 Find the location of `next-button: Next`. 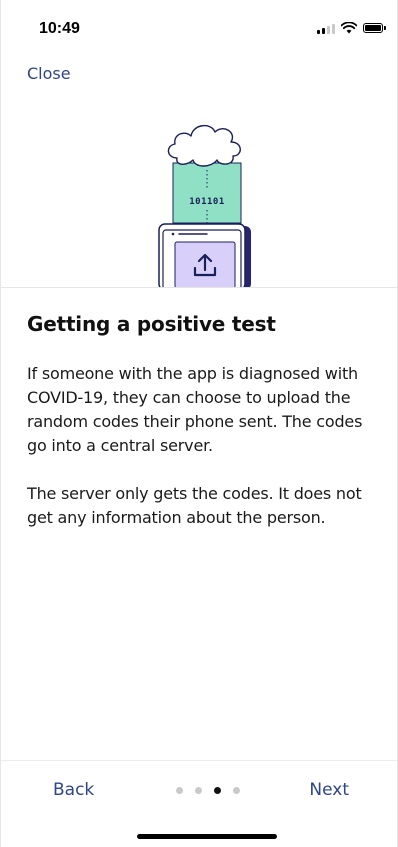

next-button: Next is located at coordinates (329, 790).